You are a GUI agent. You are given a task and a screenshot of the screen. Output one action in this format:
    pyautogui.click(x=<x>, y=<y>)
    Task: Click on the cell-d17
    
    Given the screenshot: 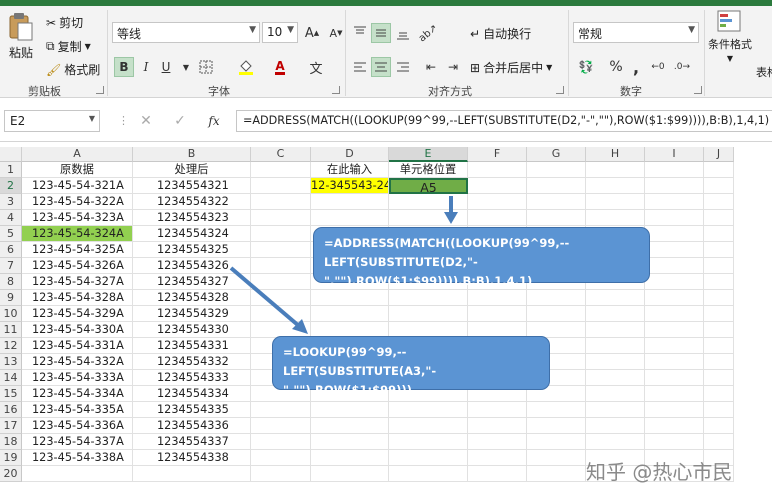 What is the action you would take?
    pyautogui.click(x=350, y=426)
    